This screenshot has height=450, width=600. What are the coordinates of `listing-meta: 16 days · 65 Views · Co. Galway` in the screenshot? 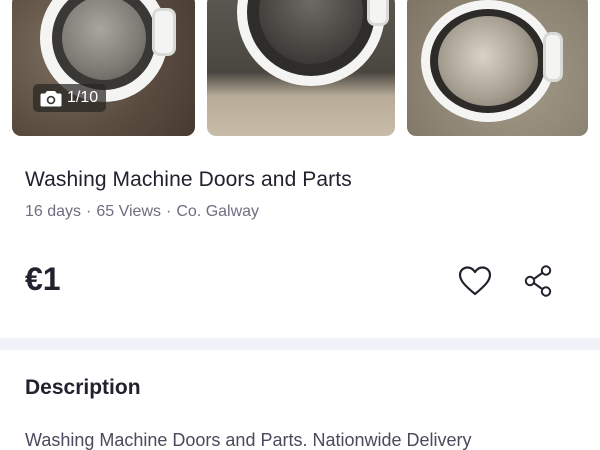 It's located at (142, 212).